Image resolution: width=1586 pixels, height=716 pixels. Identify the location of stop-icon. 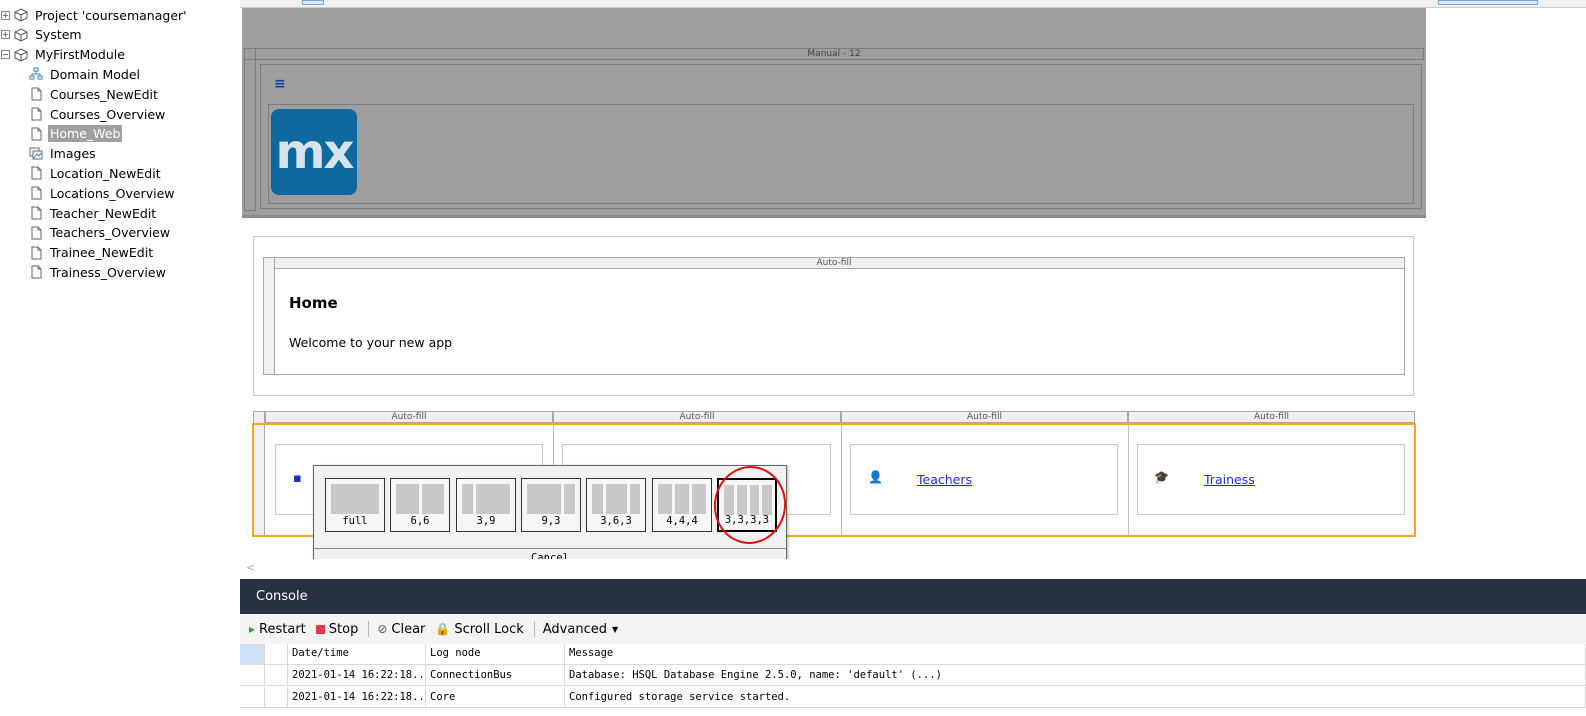
(320, 629).